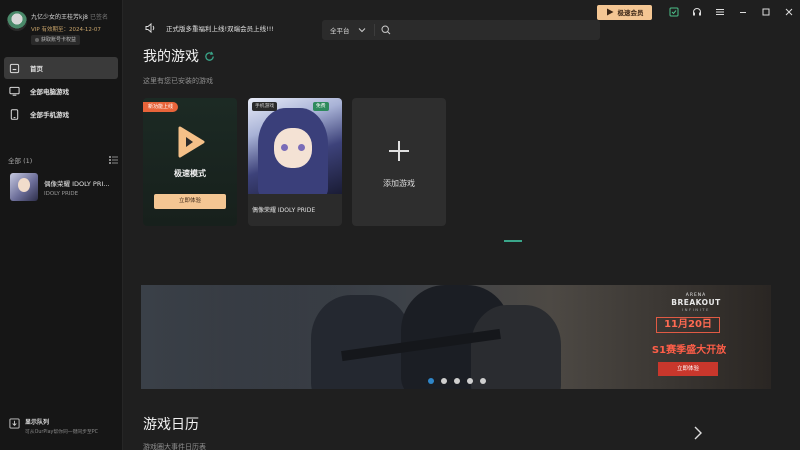  I want to click on my-games-title: 我的游戏, so click(179, 56).